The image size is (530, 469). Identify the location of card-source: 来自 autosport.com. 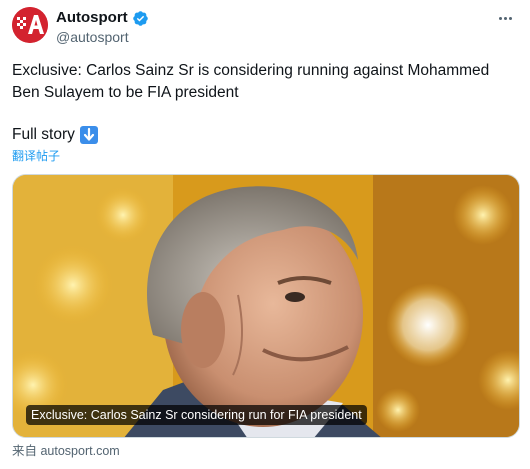
(66, 451).